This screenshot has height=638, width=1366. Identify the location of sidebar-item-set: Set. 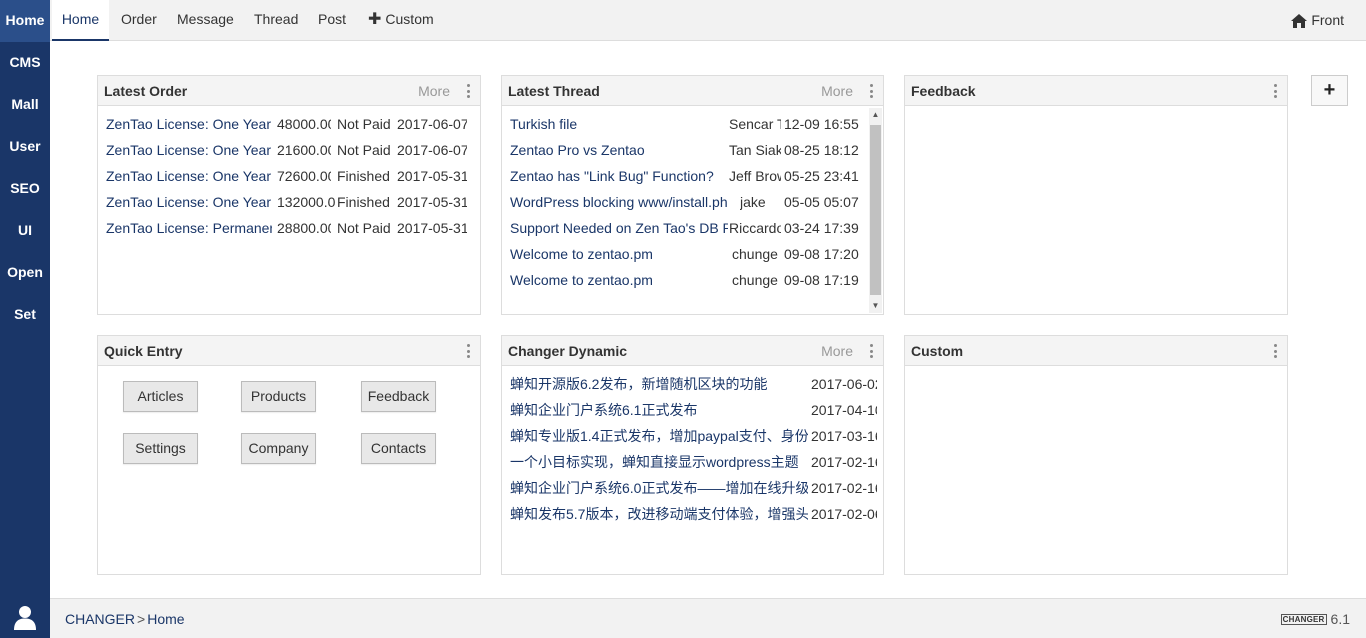
(25, 315).